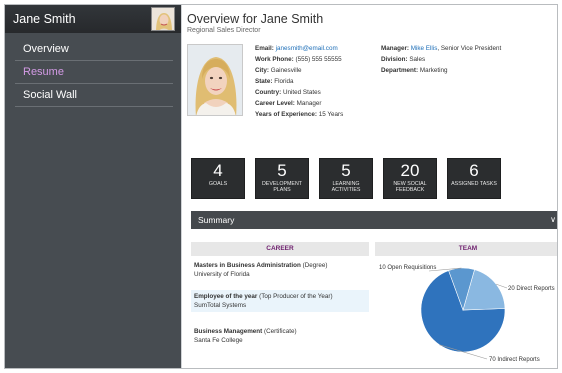 This screenshot has width=562, height=373. I want to click on pie-label-direct-reports: 20 Direct Reports, so click(531, 289).